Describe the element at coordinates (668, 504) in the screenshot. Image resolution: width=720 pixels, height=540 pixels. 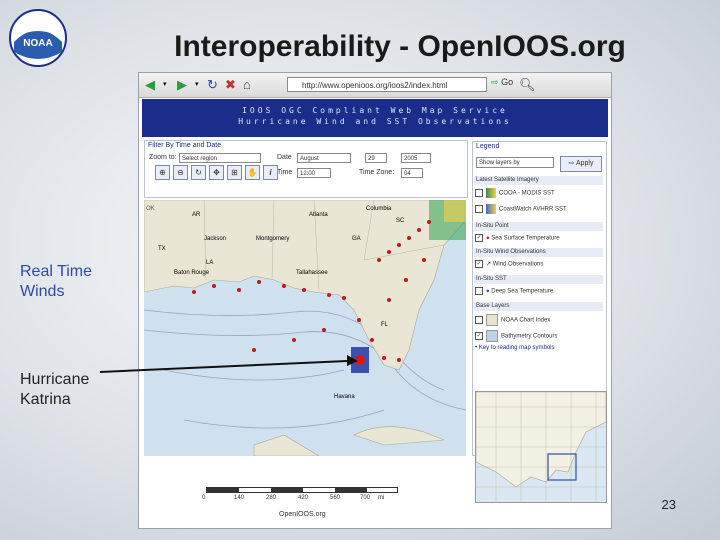
I see `slide-number: 23` at that location.